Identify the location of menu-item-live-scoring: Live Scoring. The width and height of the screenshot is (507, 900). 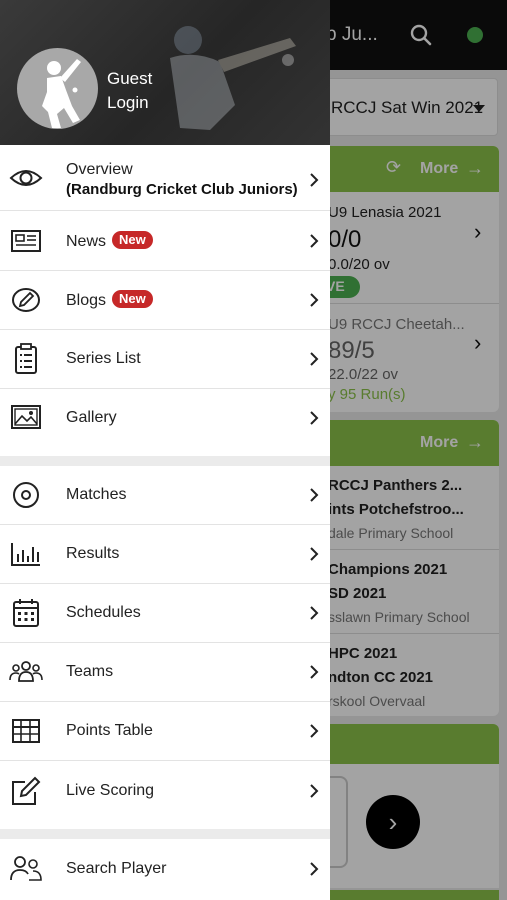
(165, 791).